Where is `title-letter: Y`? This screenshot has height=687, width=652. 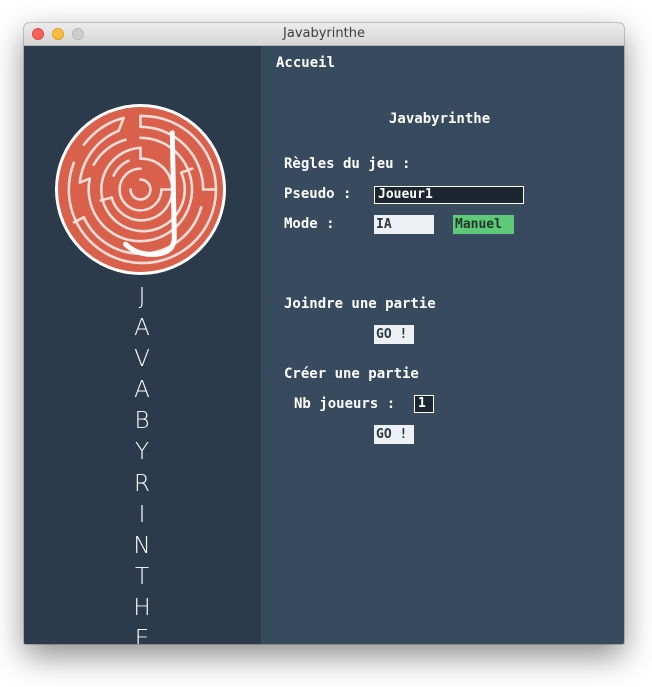
title-letter: Y is located at coordinates (142, 452).